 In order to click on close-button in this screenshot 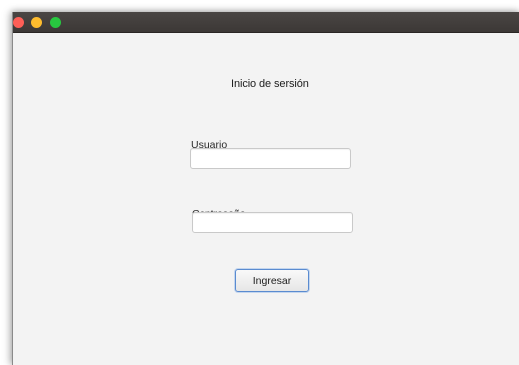, I will do `click(18, 22)`.